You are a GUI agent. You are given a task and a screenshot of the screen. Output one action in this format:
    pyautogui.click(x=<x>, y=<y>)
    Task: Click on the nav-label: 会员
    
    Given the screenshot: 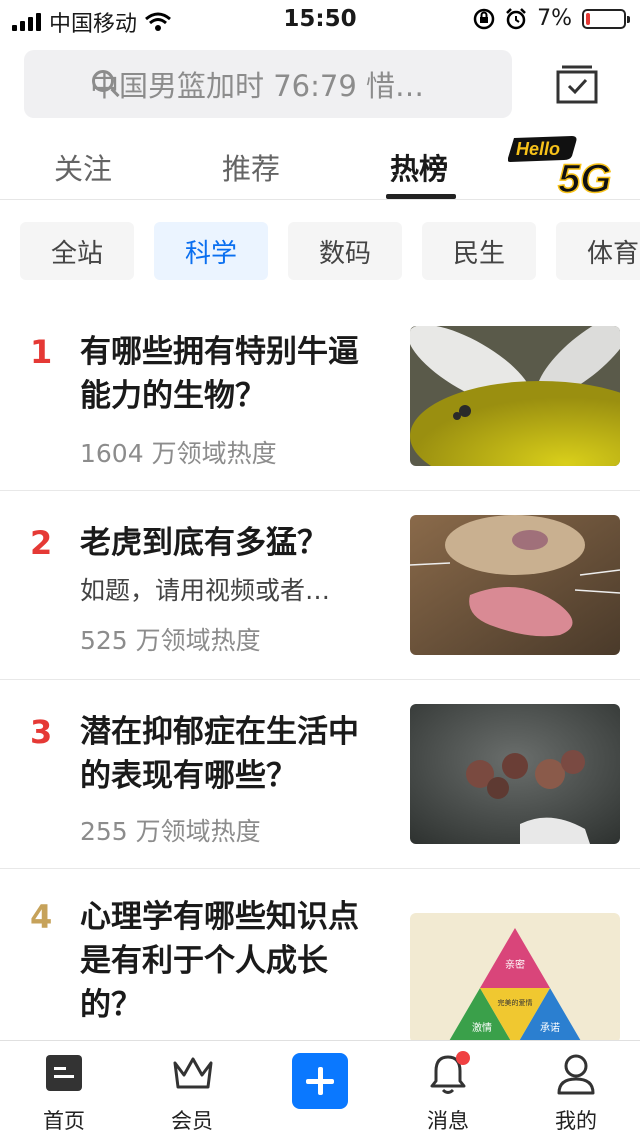 What is the action you would take?
    pyautogui.click(x=192, y=1121)
    